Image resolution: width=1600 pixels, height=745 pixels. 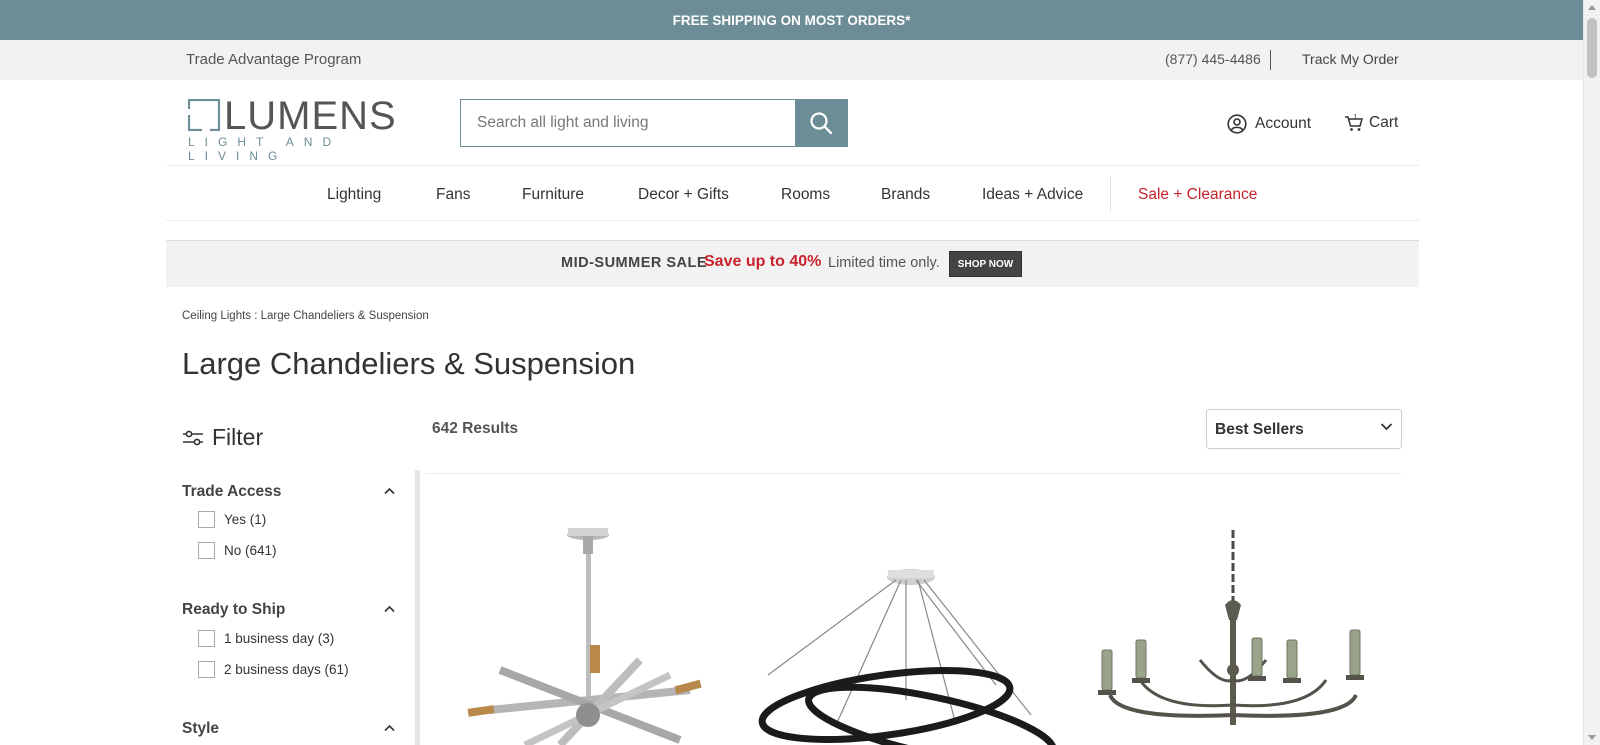 I want to click on filter-option-label: No (641), so click(x=250, y=550).